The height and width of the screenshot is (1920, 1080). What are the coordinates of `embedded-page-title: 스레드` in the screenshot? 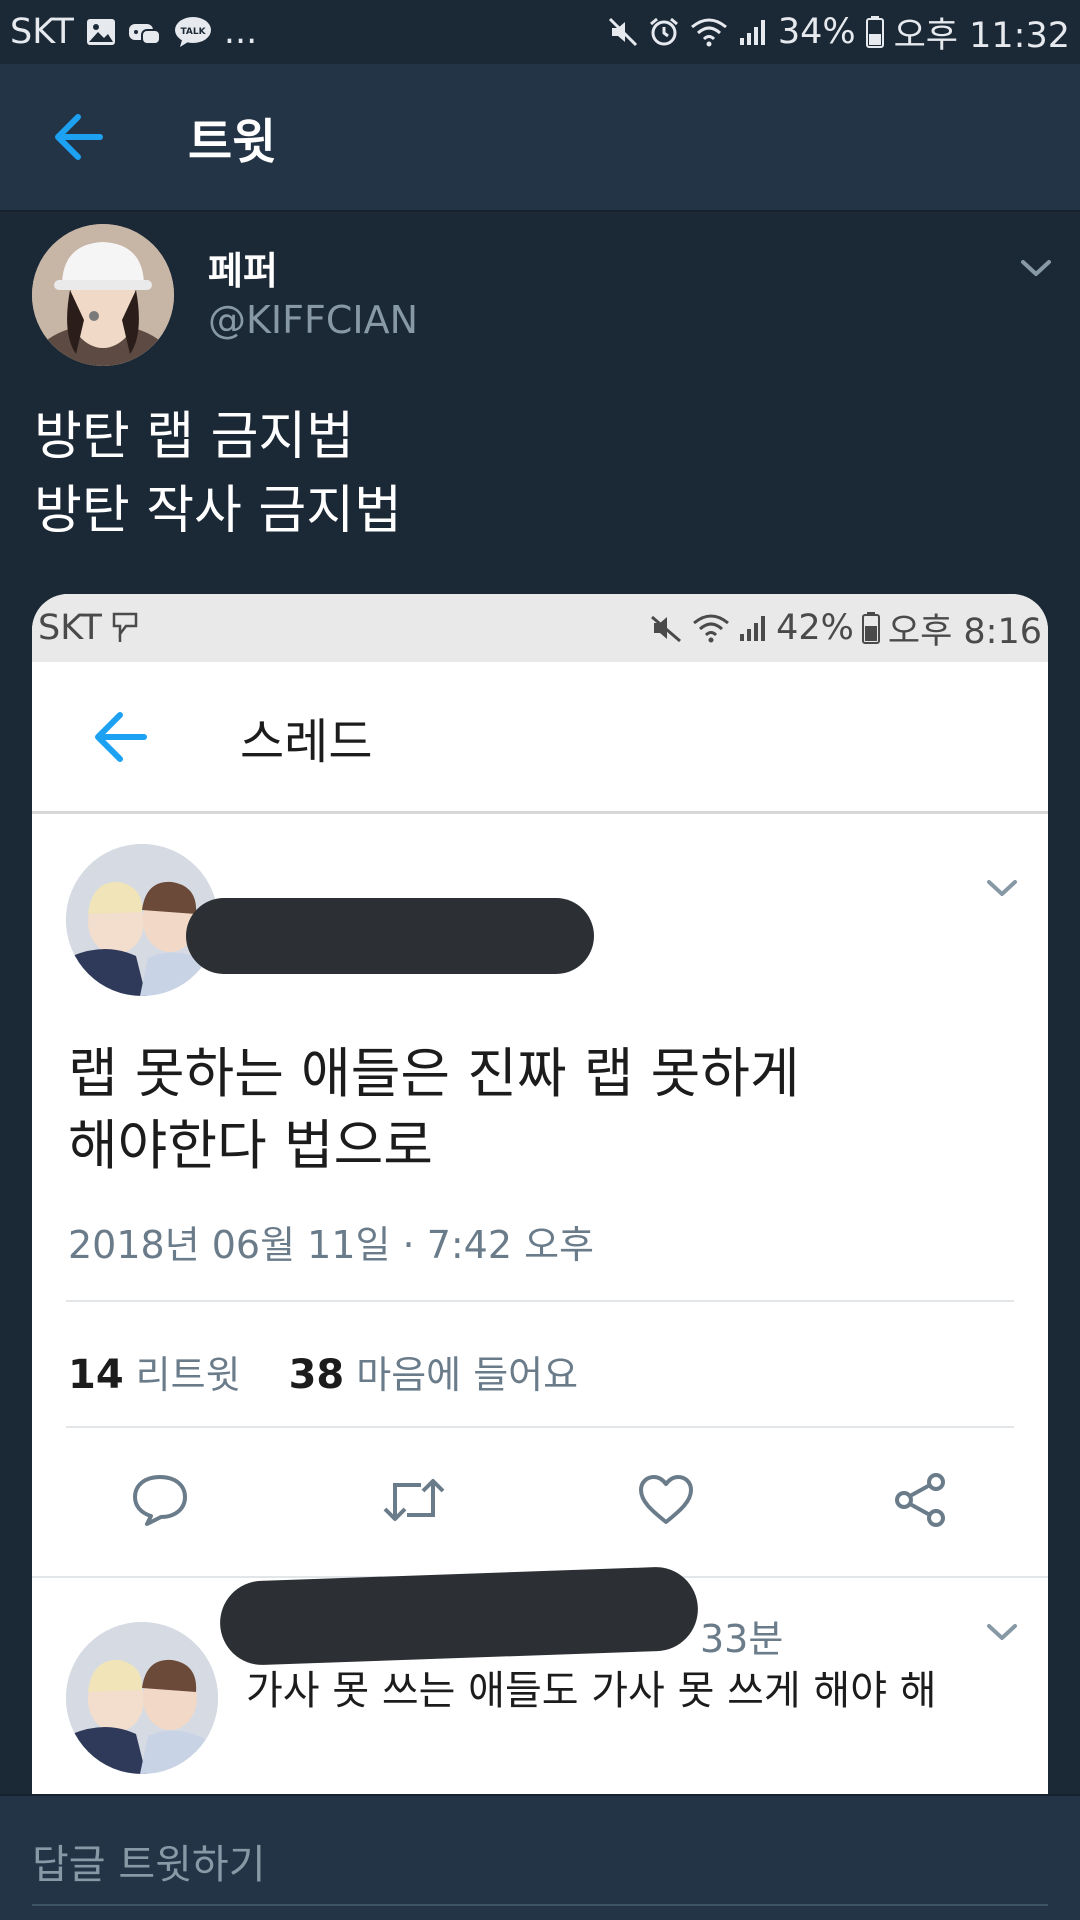 It's located at (306, 741).